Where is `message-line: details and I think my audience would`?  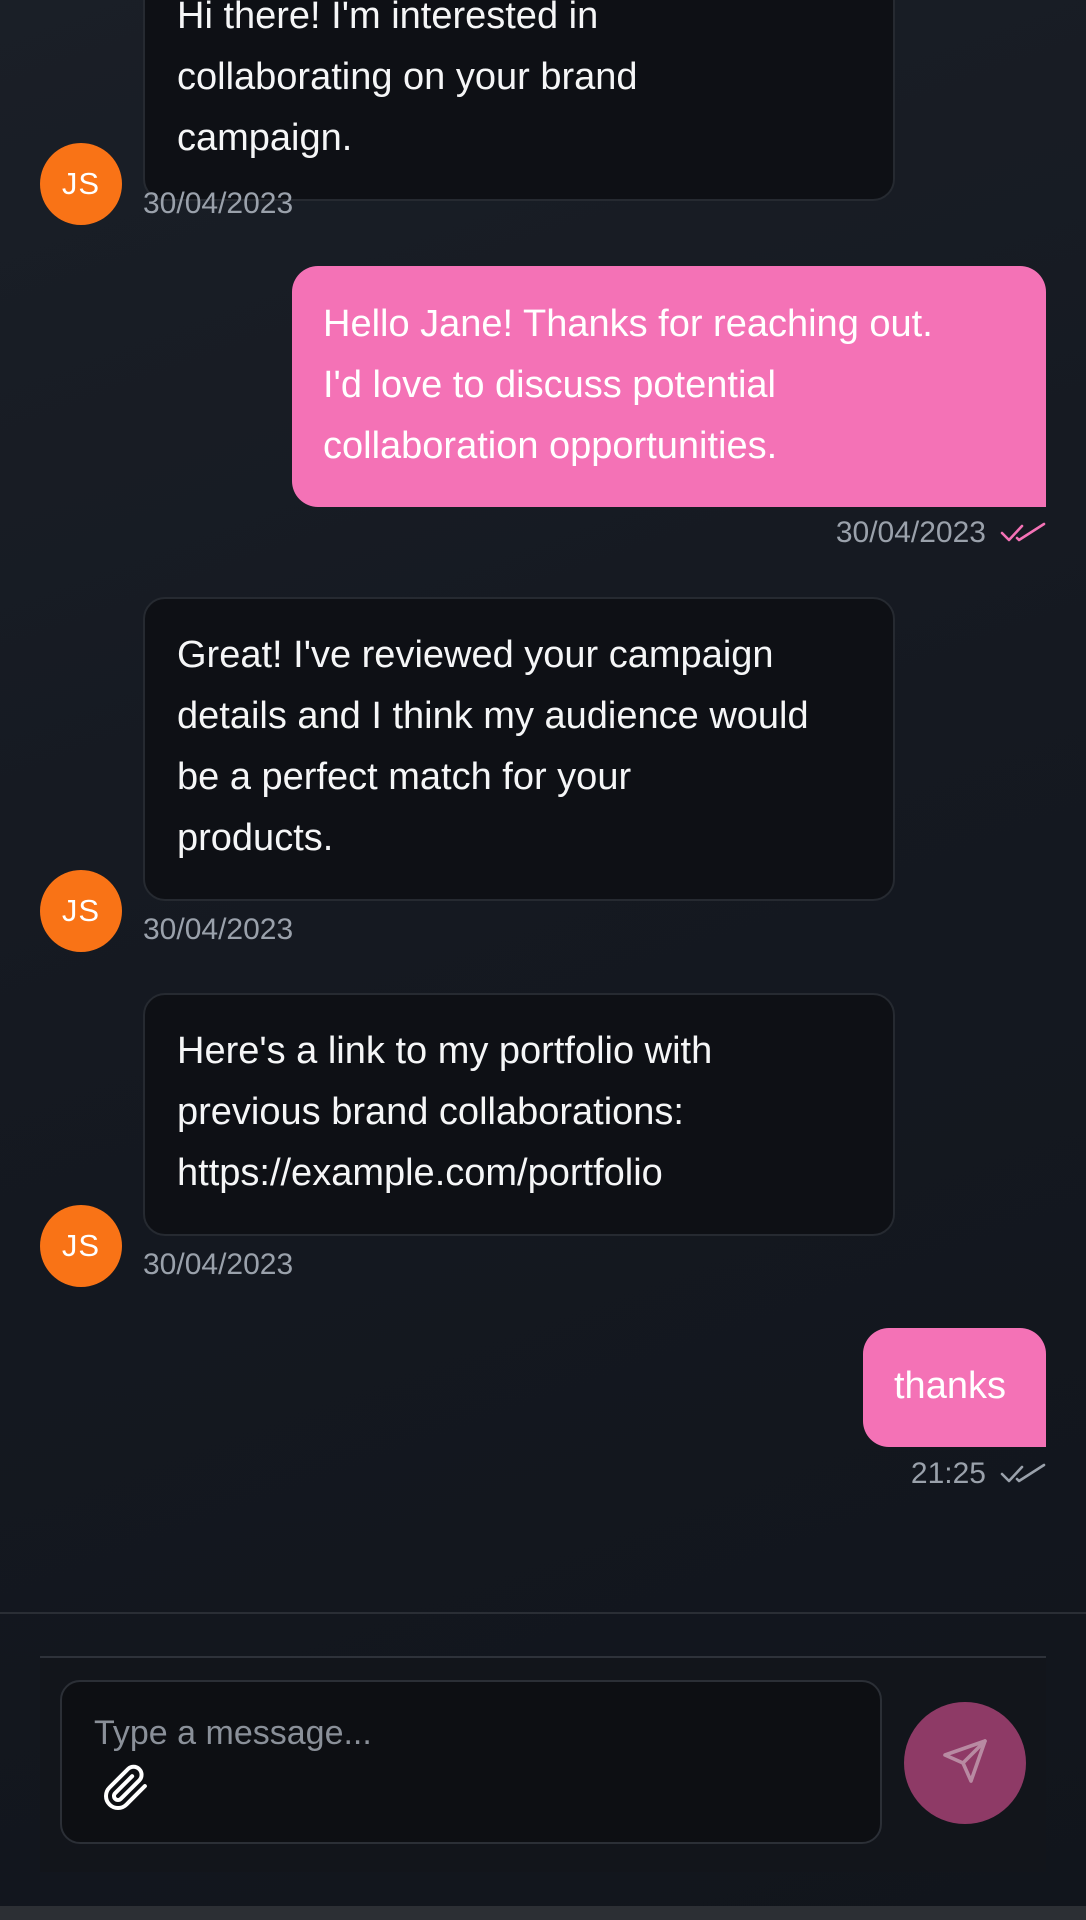
message-line: details and I think my audience would is located at coordinates (493, 716).